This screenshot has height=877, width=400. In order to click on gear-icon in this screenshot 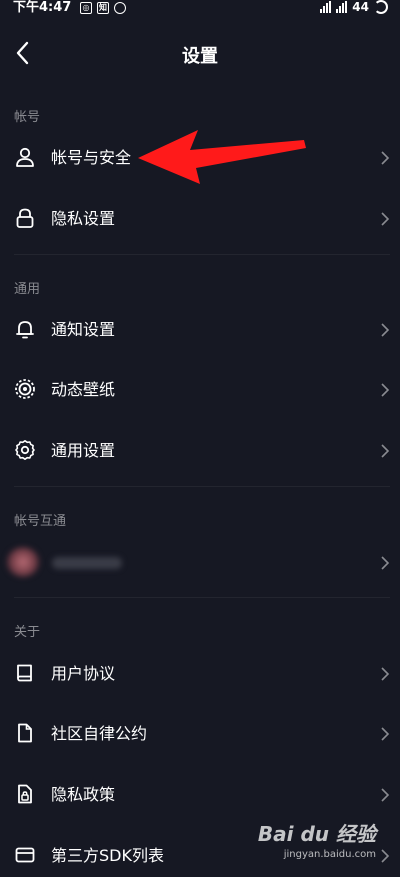, I will do `click(25, 450)`.